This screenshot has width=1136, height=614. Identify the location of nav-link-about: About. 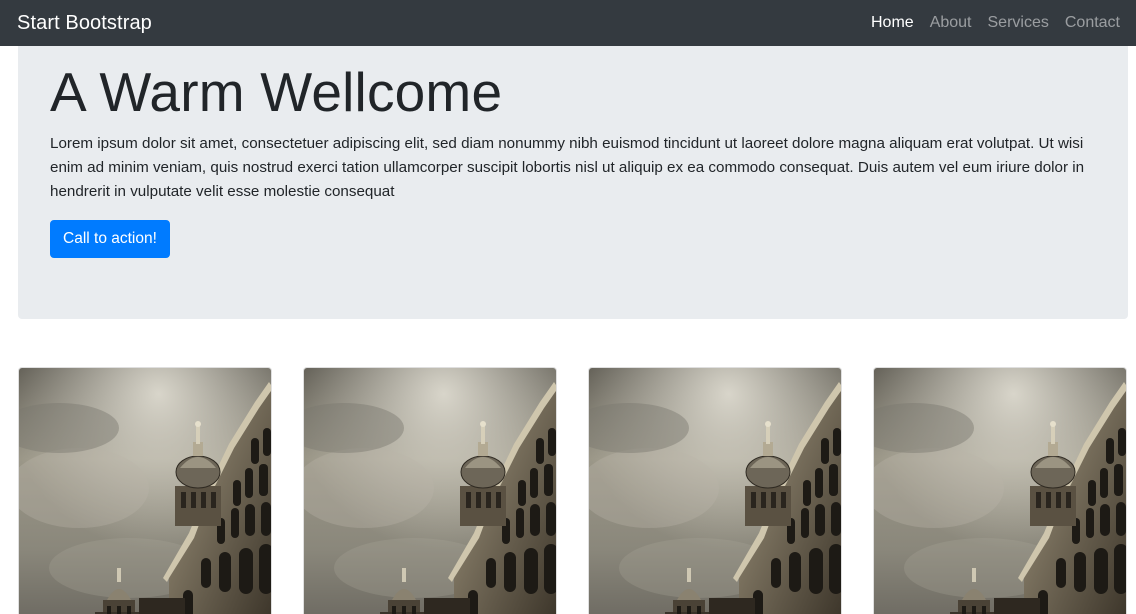
(951, 23).